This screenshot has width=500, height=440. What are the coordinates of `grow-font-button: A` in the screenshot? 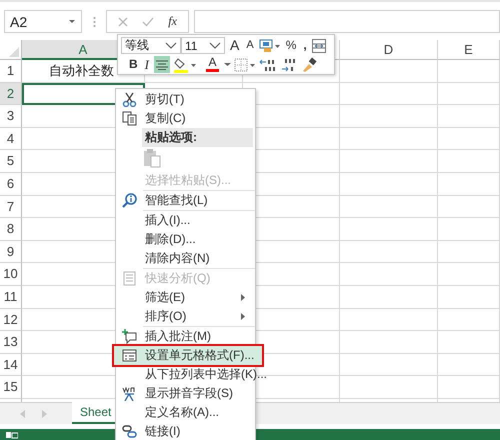 It's located at (235, 45).